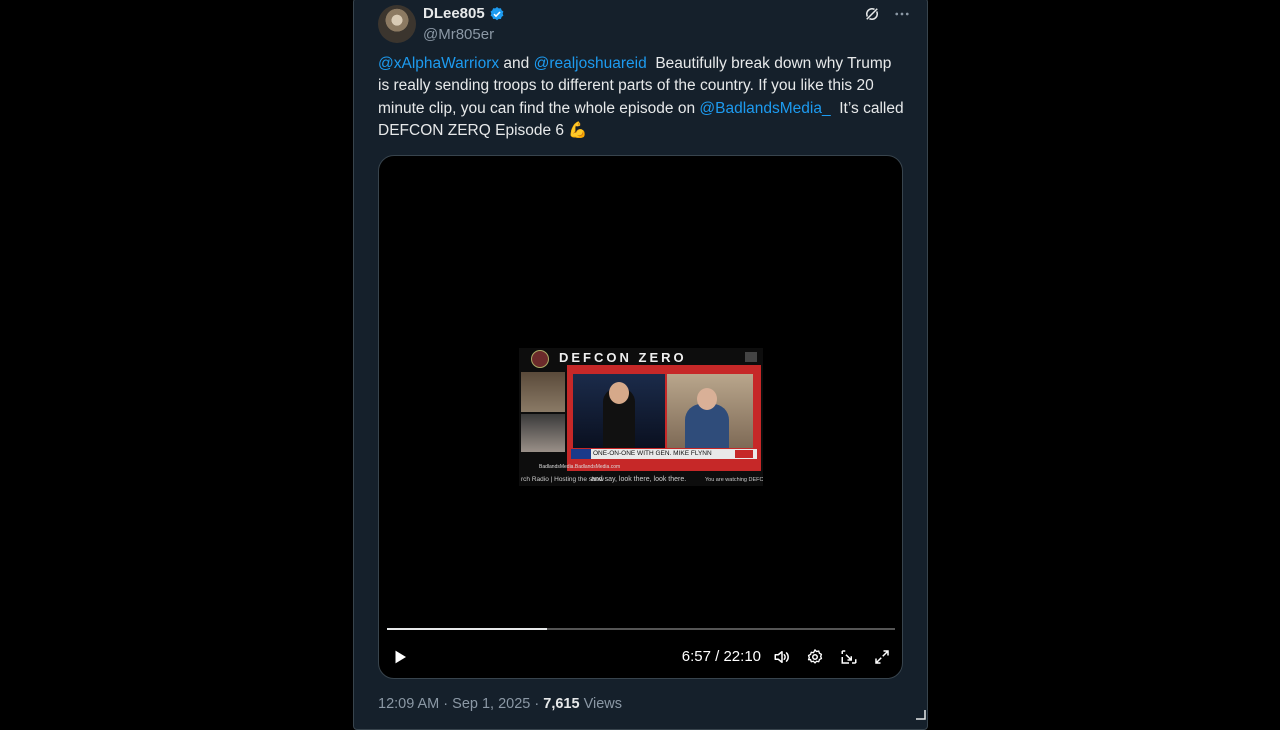 Image resolution: width=1280 pixels, height=730 pixels. What do you see at coordinates (707, 426) in the screenshot?
I see `guest-figure` at bounding box center [707, 426].